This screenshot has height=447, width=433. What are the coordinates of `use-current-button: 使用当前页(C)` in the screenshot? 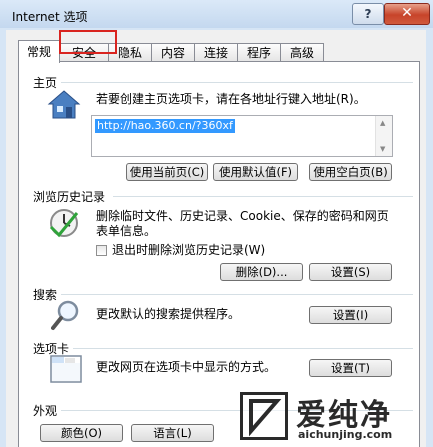 It's located at (167, 172).